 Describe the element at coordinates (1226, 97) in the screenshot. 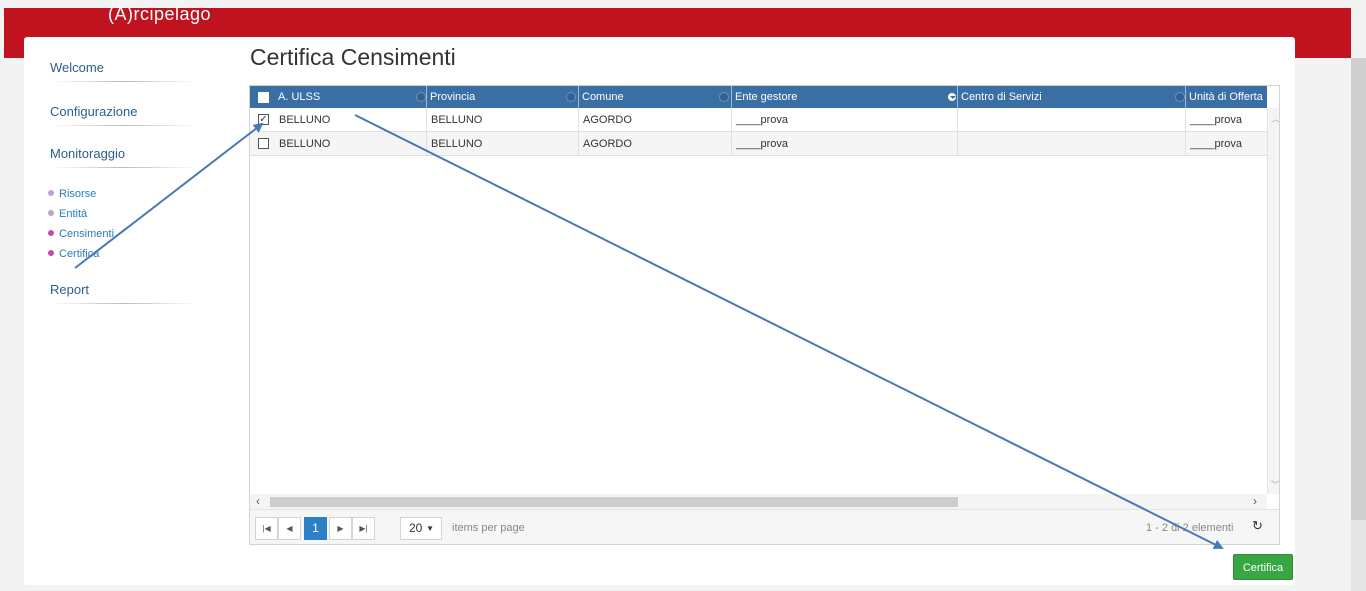

I see `column-header-label: Unità di Offerta` at that location.